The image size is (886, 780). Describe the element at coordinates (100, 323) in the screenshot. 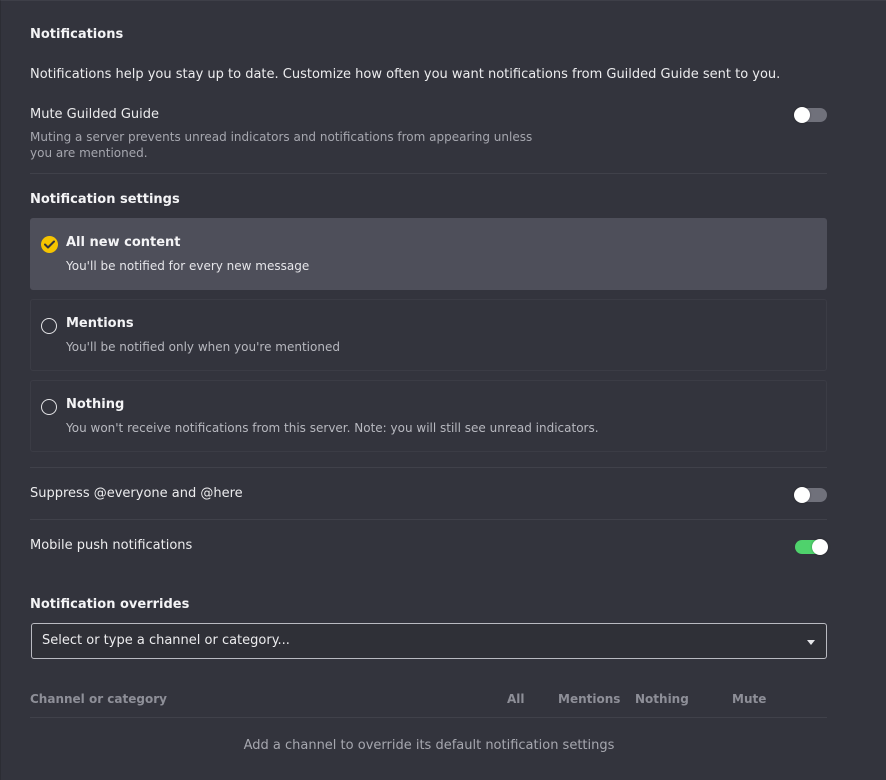

I see `option-title: Mentions` at that location.